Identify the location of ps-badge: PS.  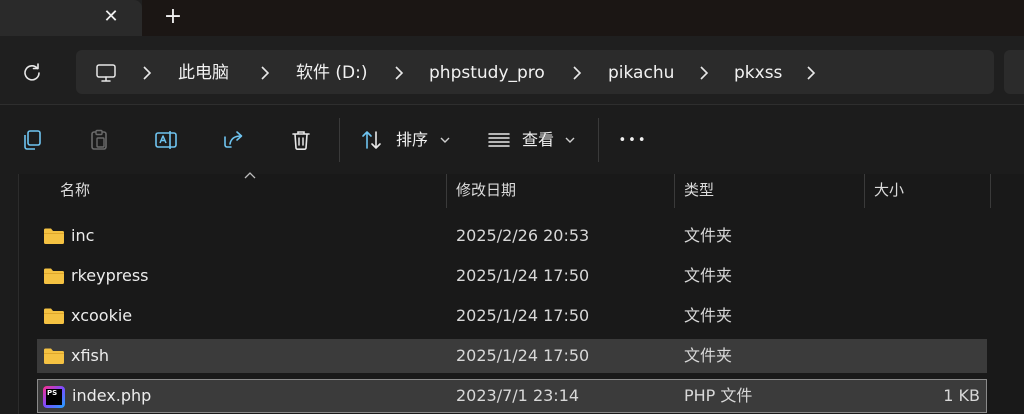
(54, 397).